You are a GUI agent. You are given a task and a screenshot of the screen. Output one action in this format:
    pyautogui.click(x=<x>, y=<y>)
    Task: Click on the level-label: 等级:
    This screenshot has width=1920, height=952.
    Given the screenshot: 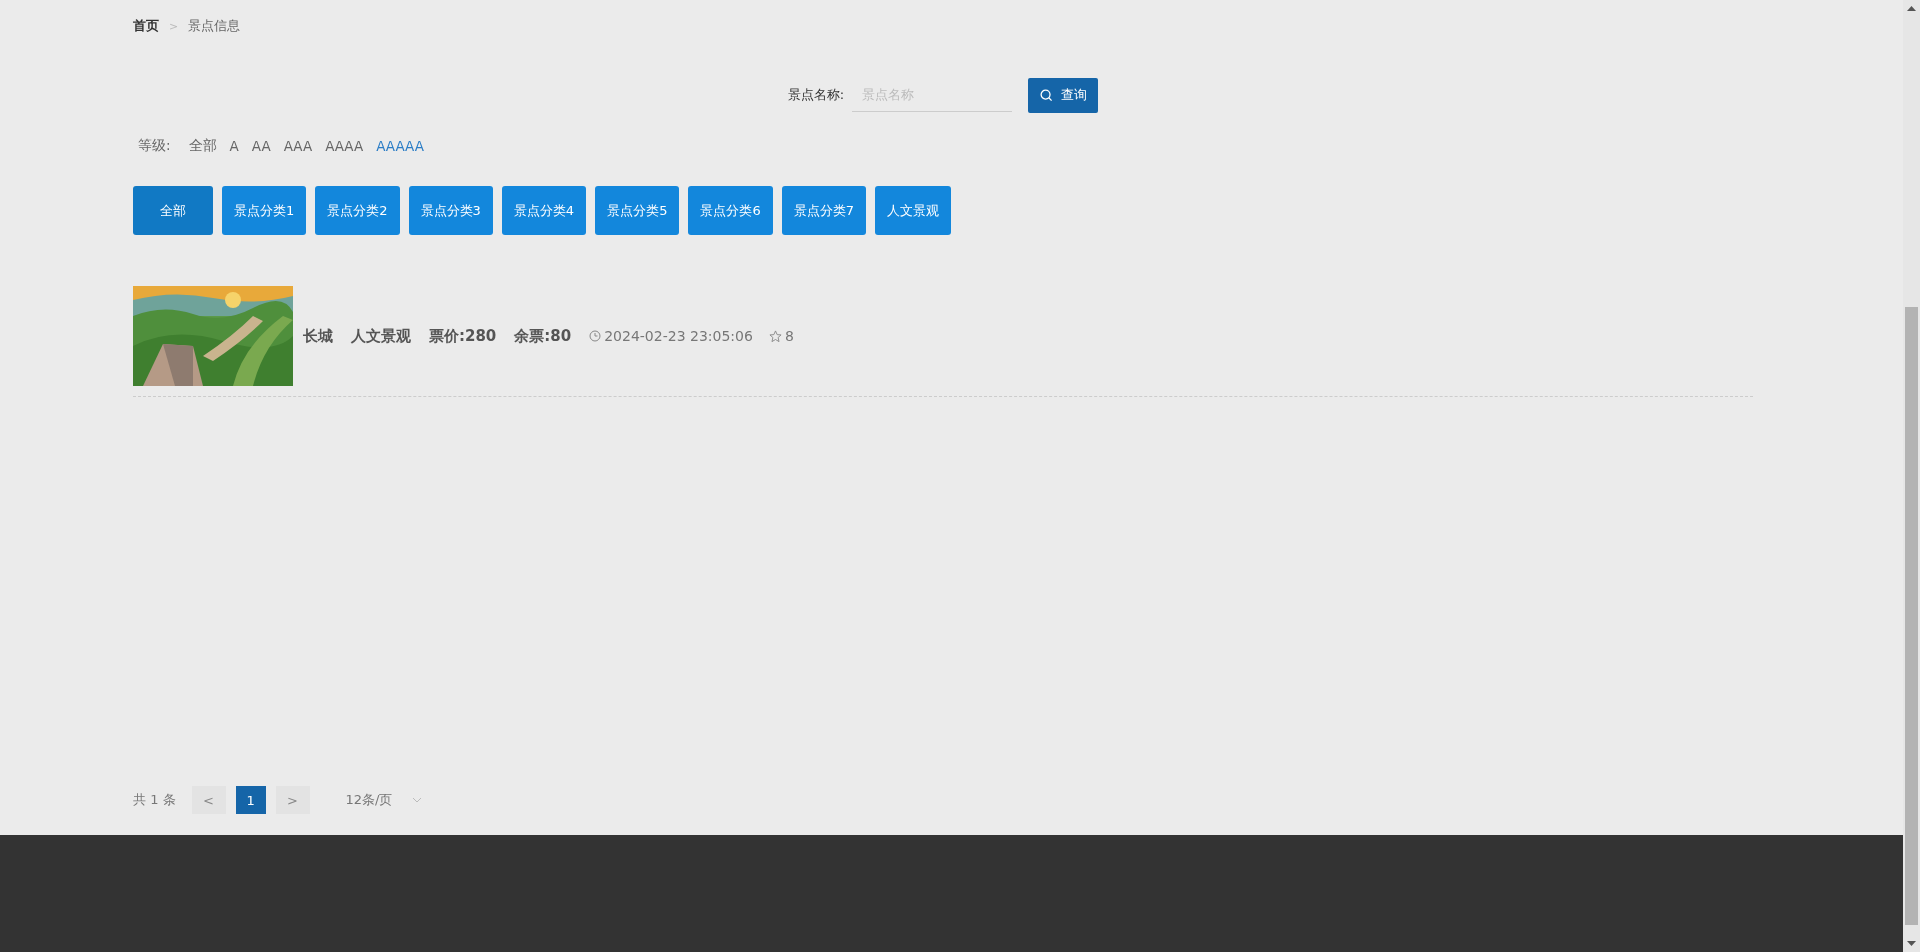 What is the action you would take?
    pyautogui.click(x=154, y=146)
    